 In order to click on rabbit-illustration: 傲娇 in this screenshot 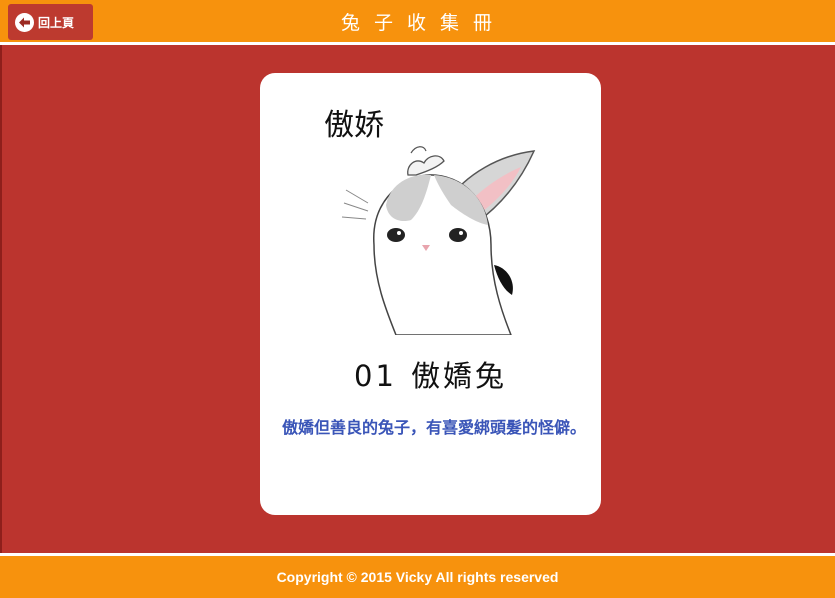, I will do `click(430, 221)`.